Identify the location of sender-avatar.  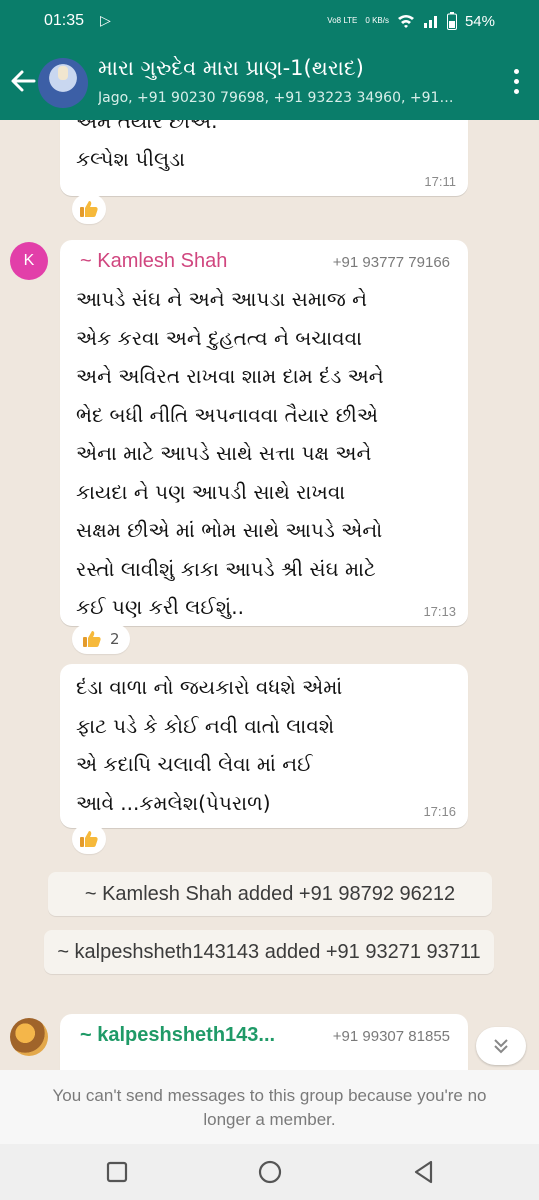
(29, 1037).